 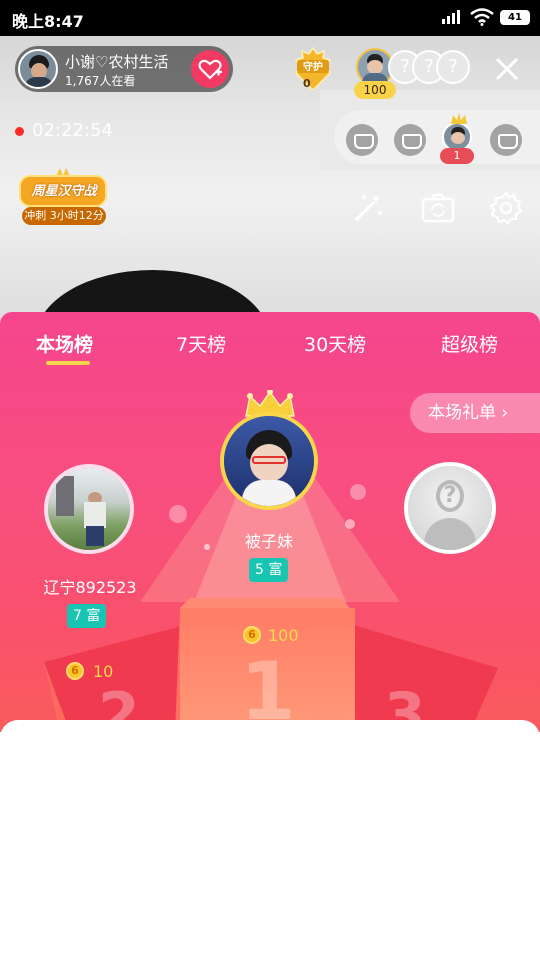 I want to click on close-button, so click(x=507, y=69).